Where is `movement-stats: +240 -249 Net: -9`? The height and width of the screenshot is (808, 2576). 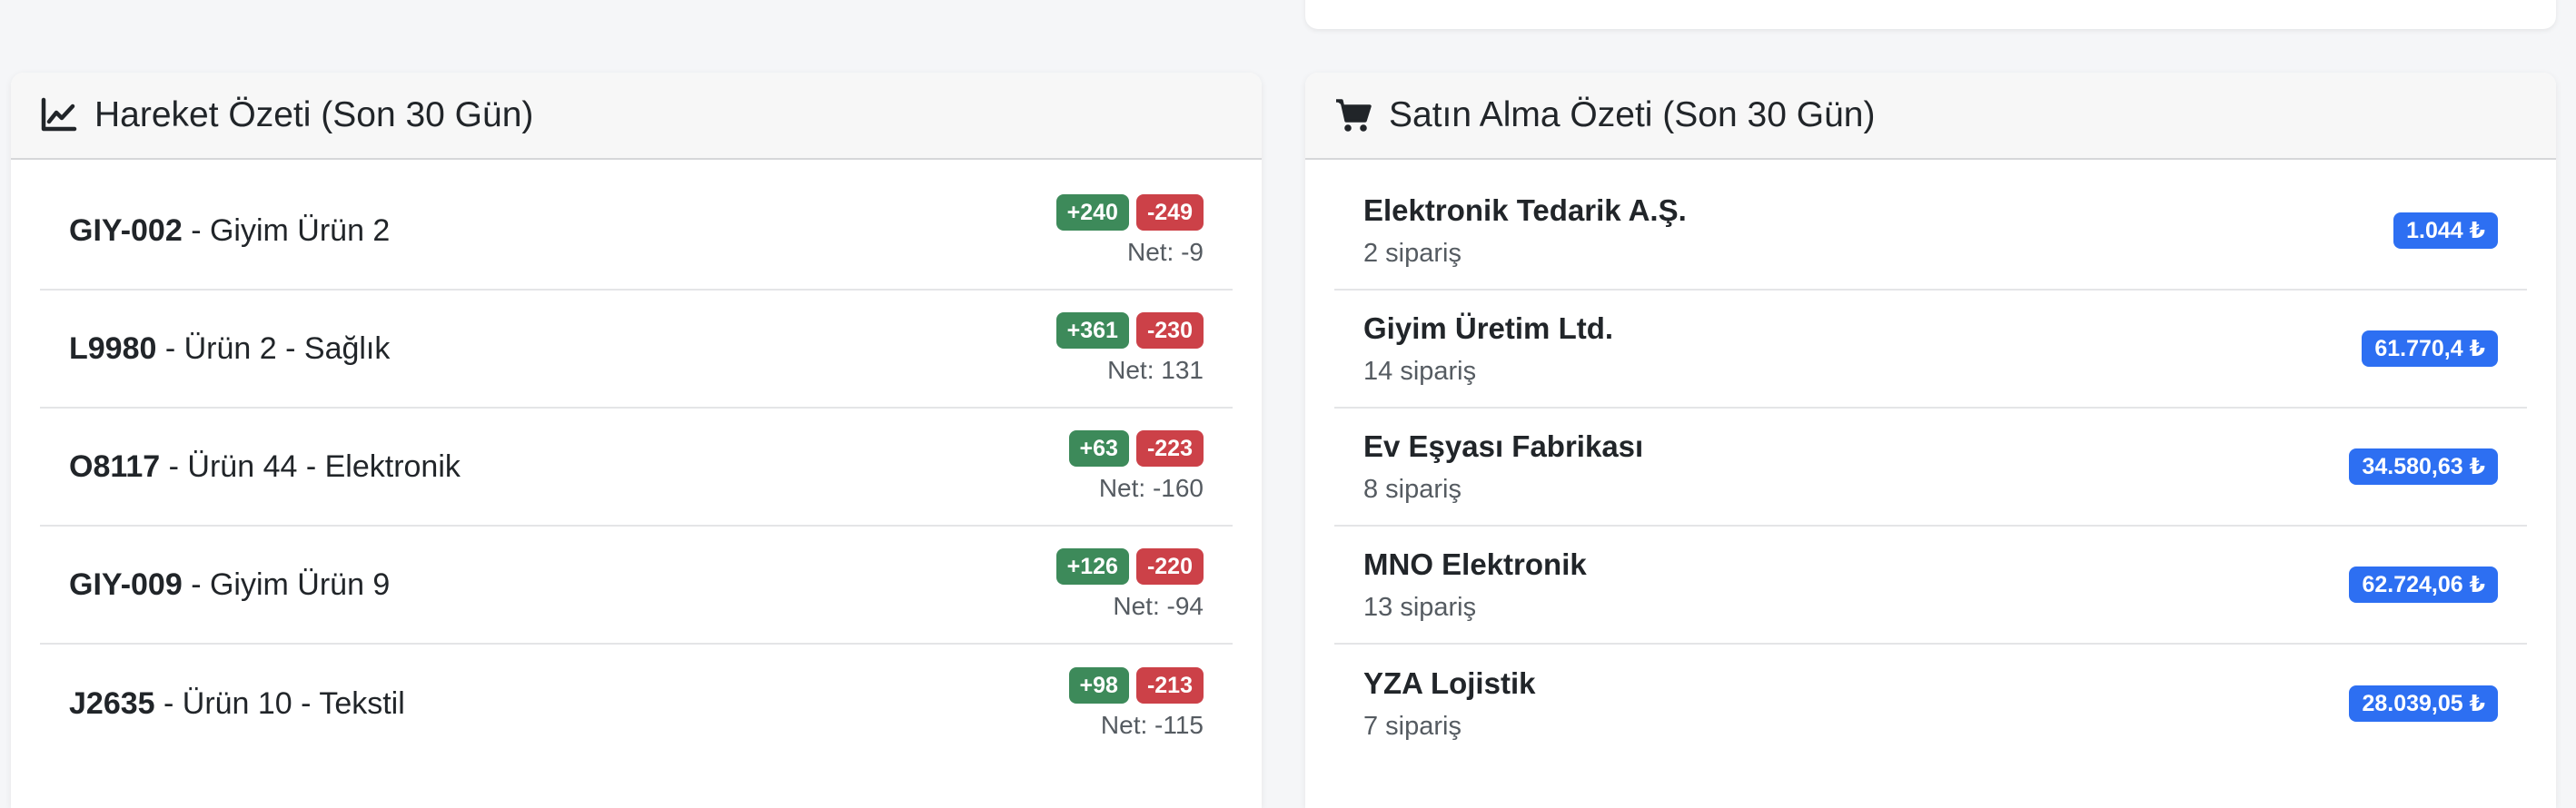
movement-stats: +240 -249 Net: -9 is located at coordinates (1129, 231).